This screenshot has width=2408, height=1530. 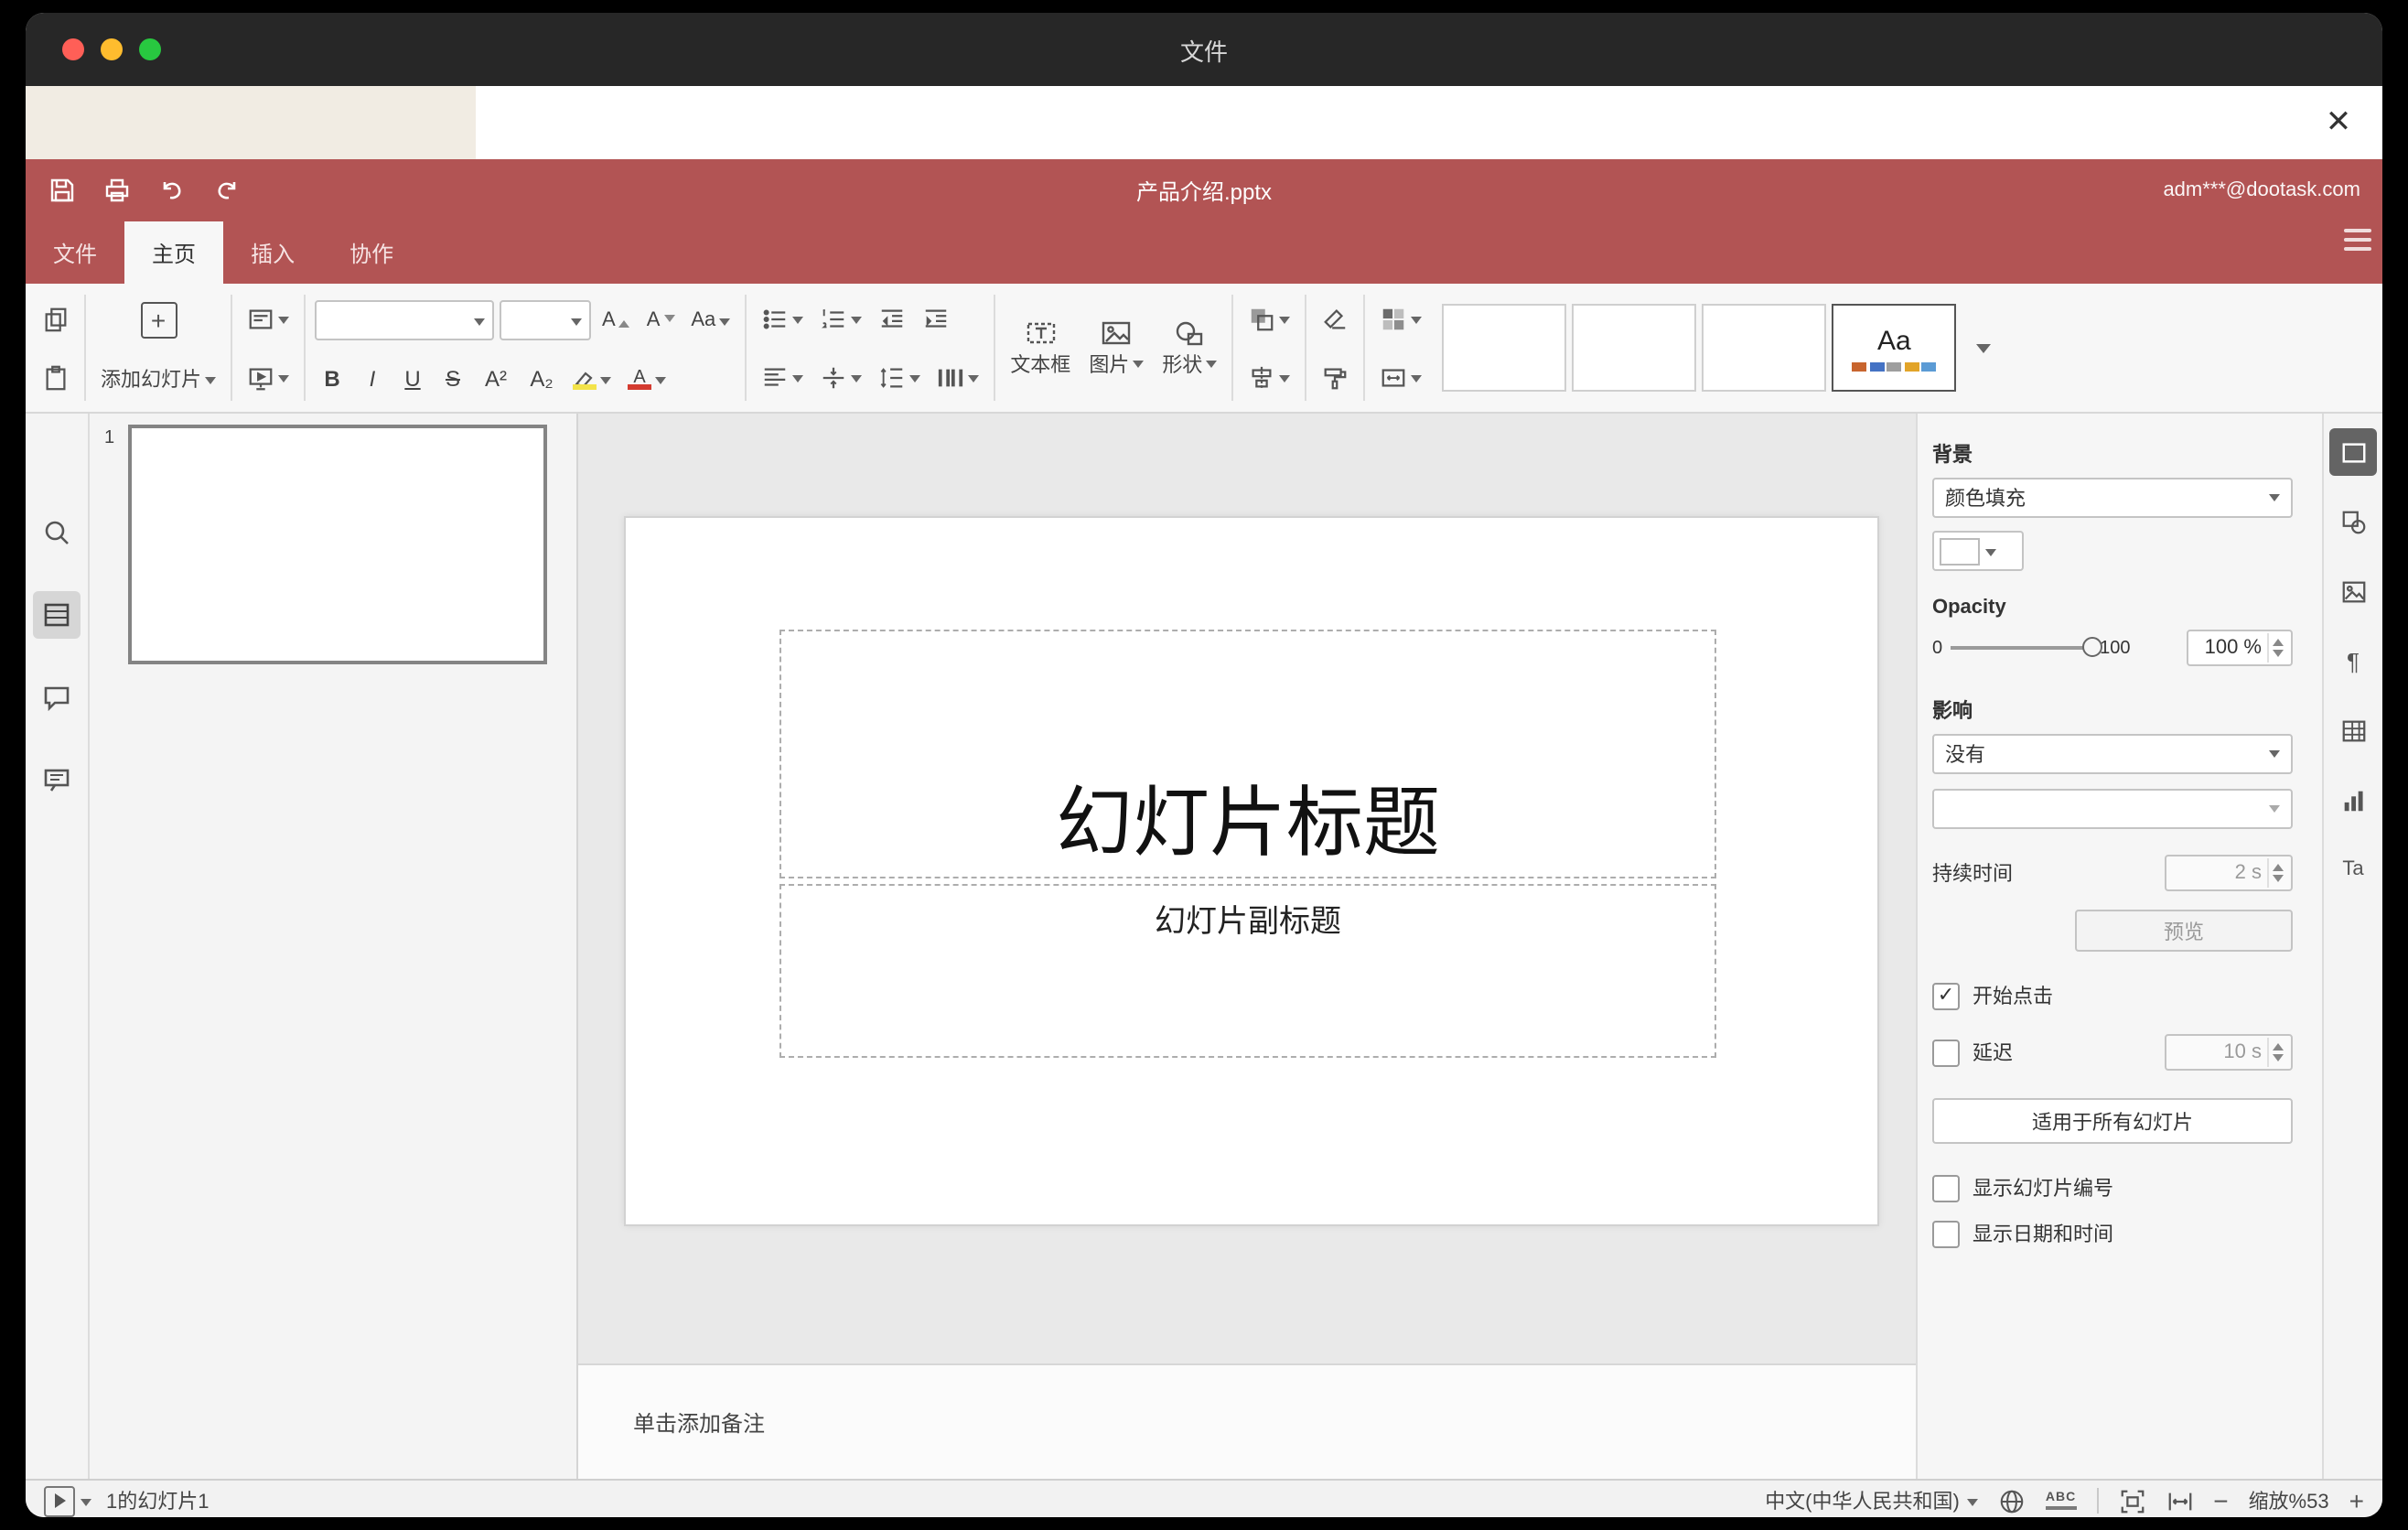 I want to click on search-icon, so click(x=57, y=532).